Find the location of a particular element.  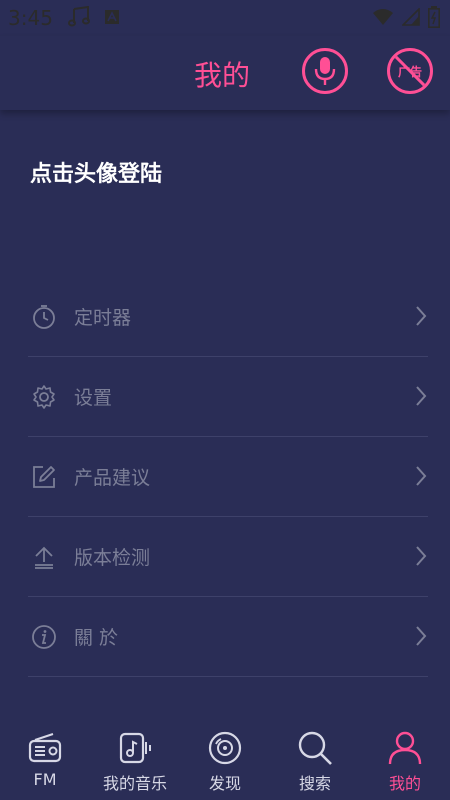

disc-icon is located at coordinates (225, 748).